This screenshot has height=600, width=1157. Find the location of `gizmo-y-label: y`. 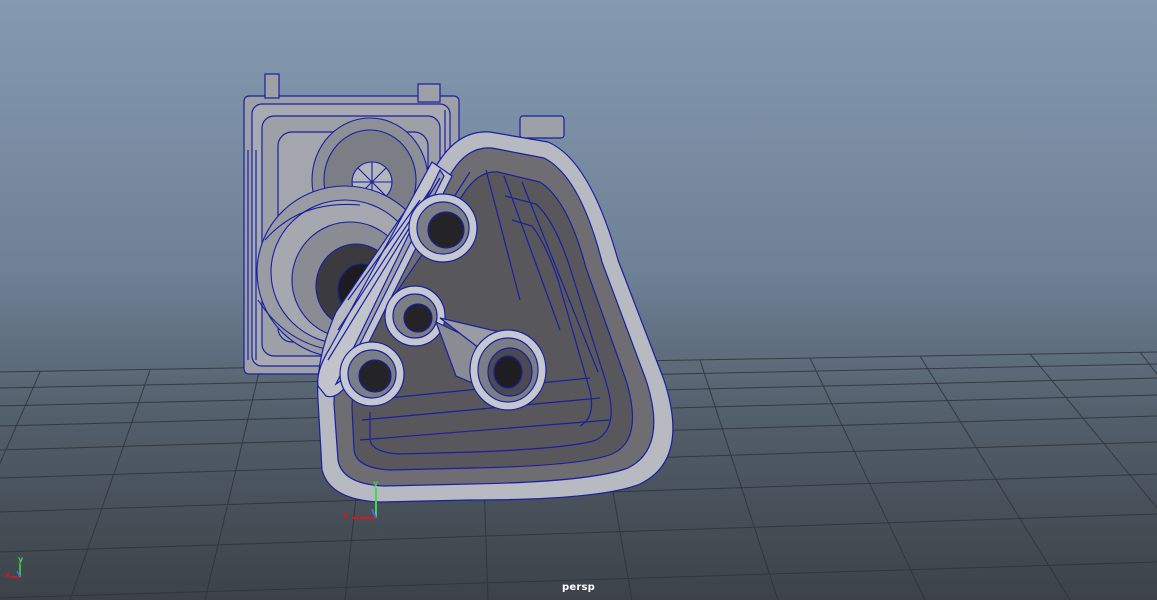

gizmo-y-label: y is located at coordinates (21, 559).